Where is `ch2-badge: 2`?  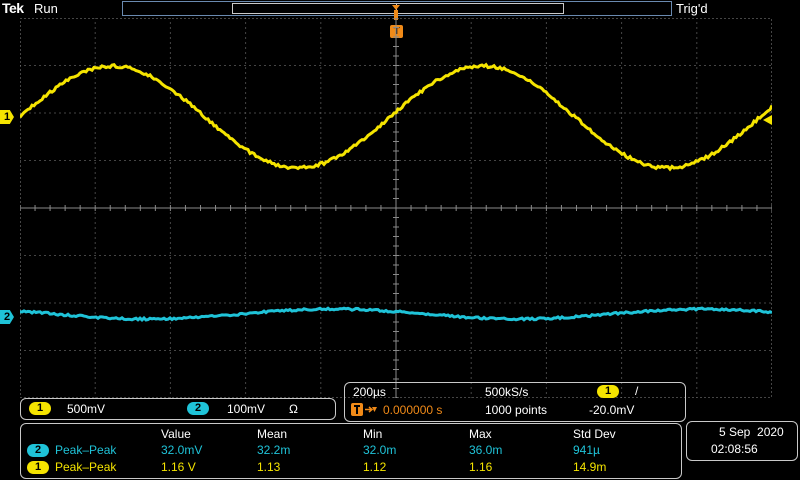 ch2-badge: 2 is located at coordinates (198, 408).